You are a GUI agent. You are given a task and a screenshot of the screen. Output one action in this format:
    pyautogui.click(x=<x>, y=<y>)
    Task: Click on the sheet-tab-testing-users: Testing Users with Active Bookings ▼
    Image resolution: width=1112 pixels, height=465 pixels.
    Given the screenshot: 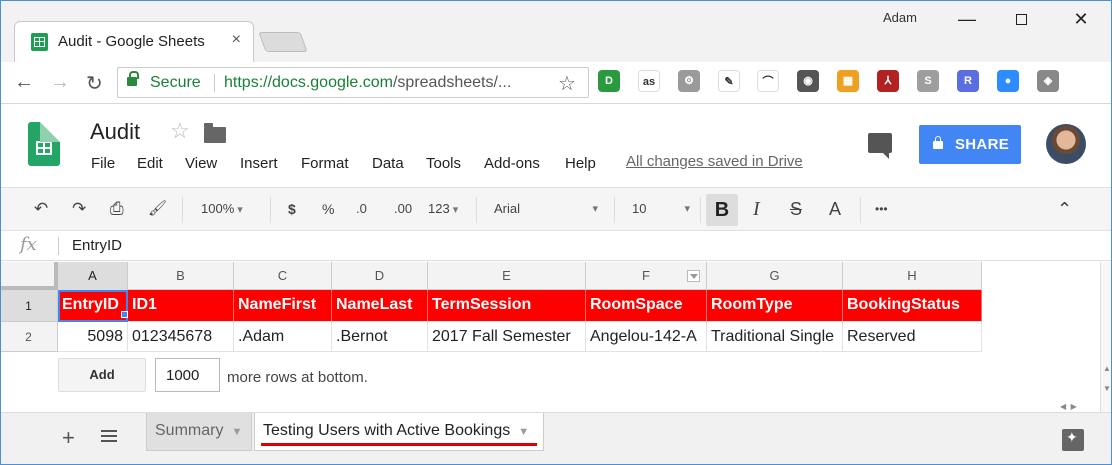 What is the action you would take?
    pyautogui.click(x=399, y=432)
    